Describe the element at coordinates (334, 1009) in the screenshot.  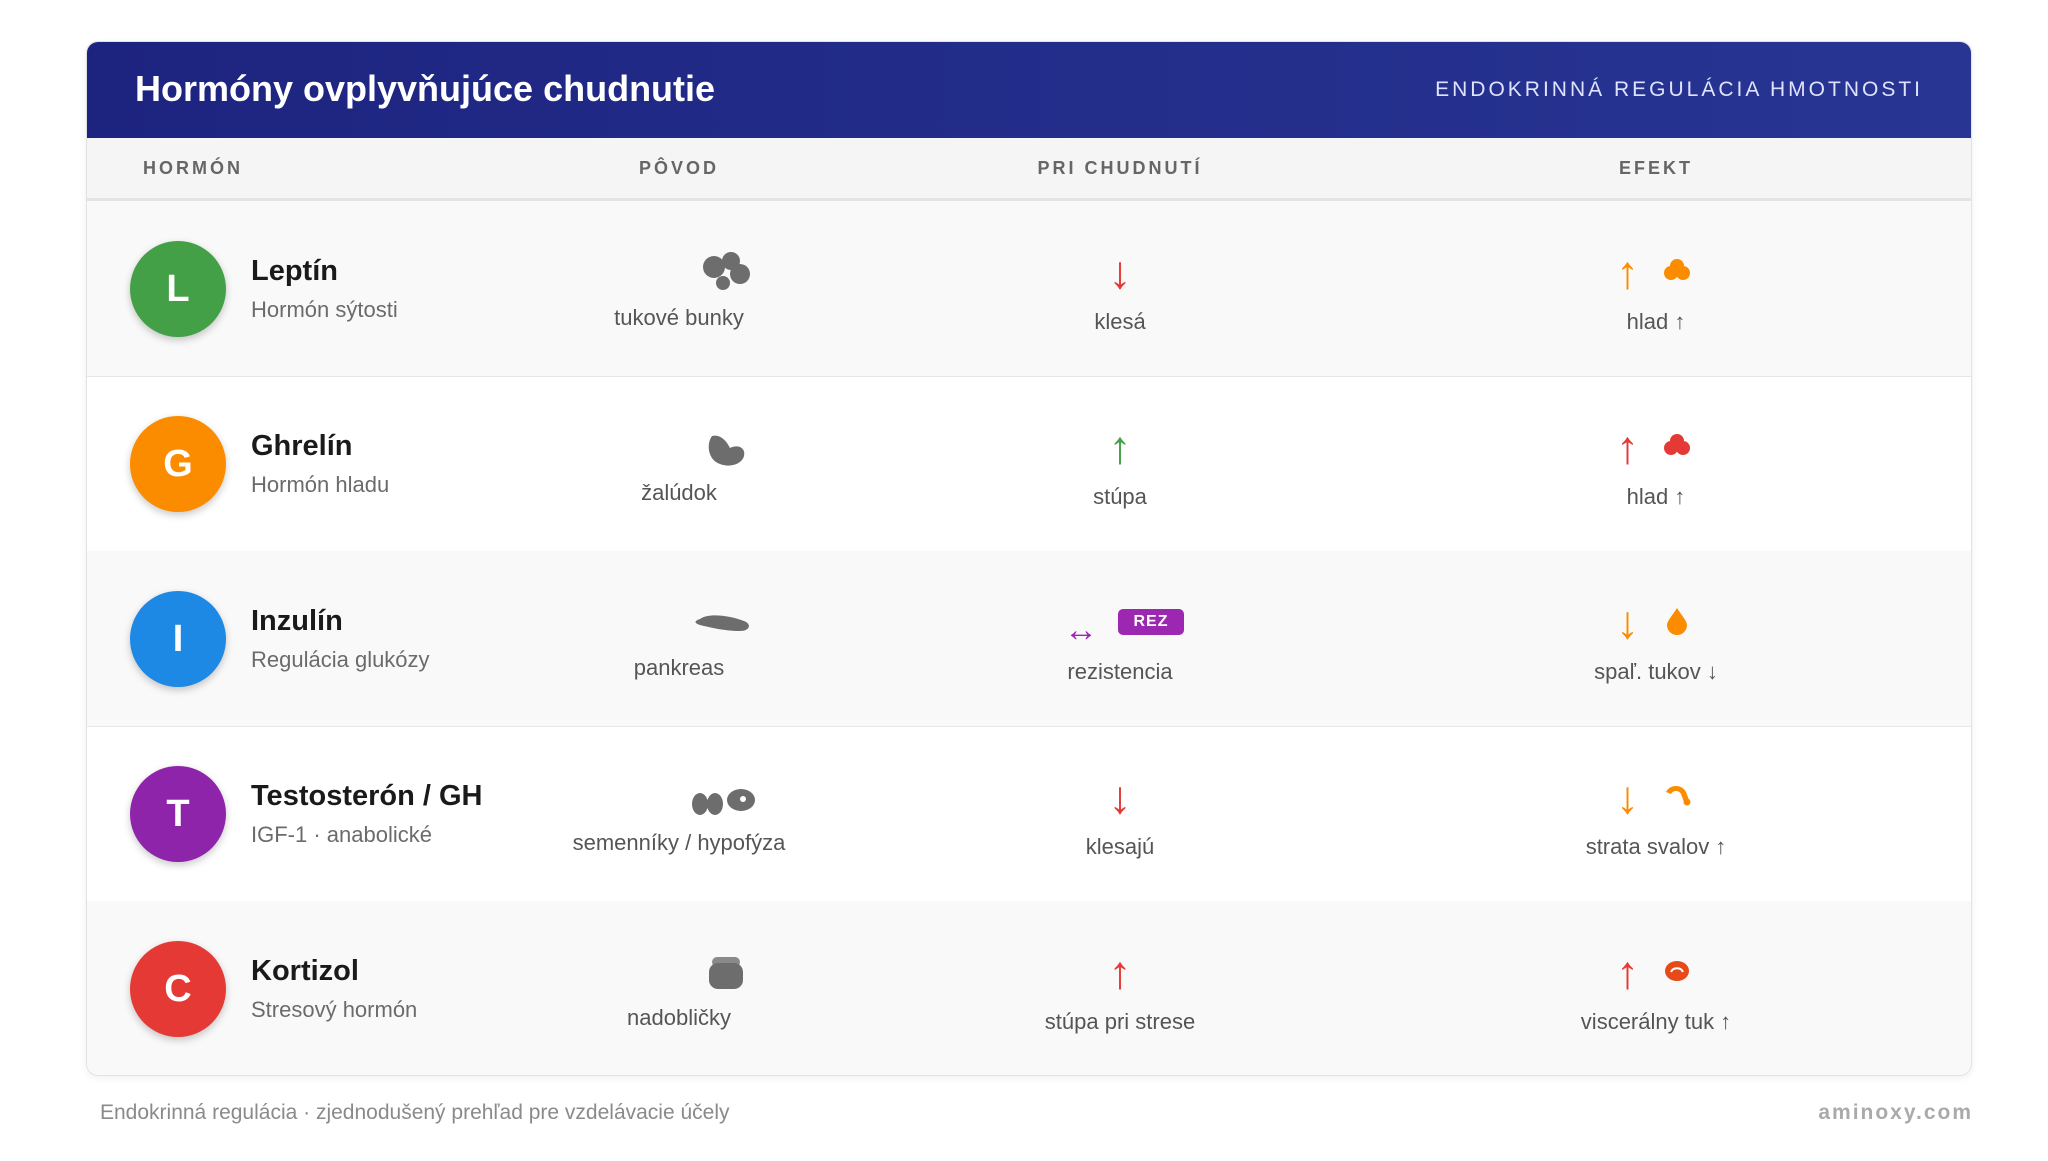
I see `hormone-description: Stresový hormón` at that location.